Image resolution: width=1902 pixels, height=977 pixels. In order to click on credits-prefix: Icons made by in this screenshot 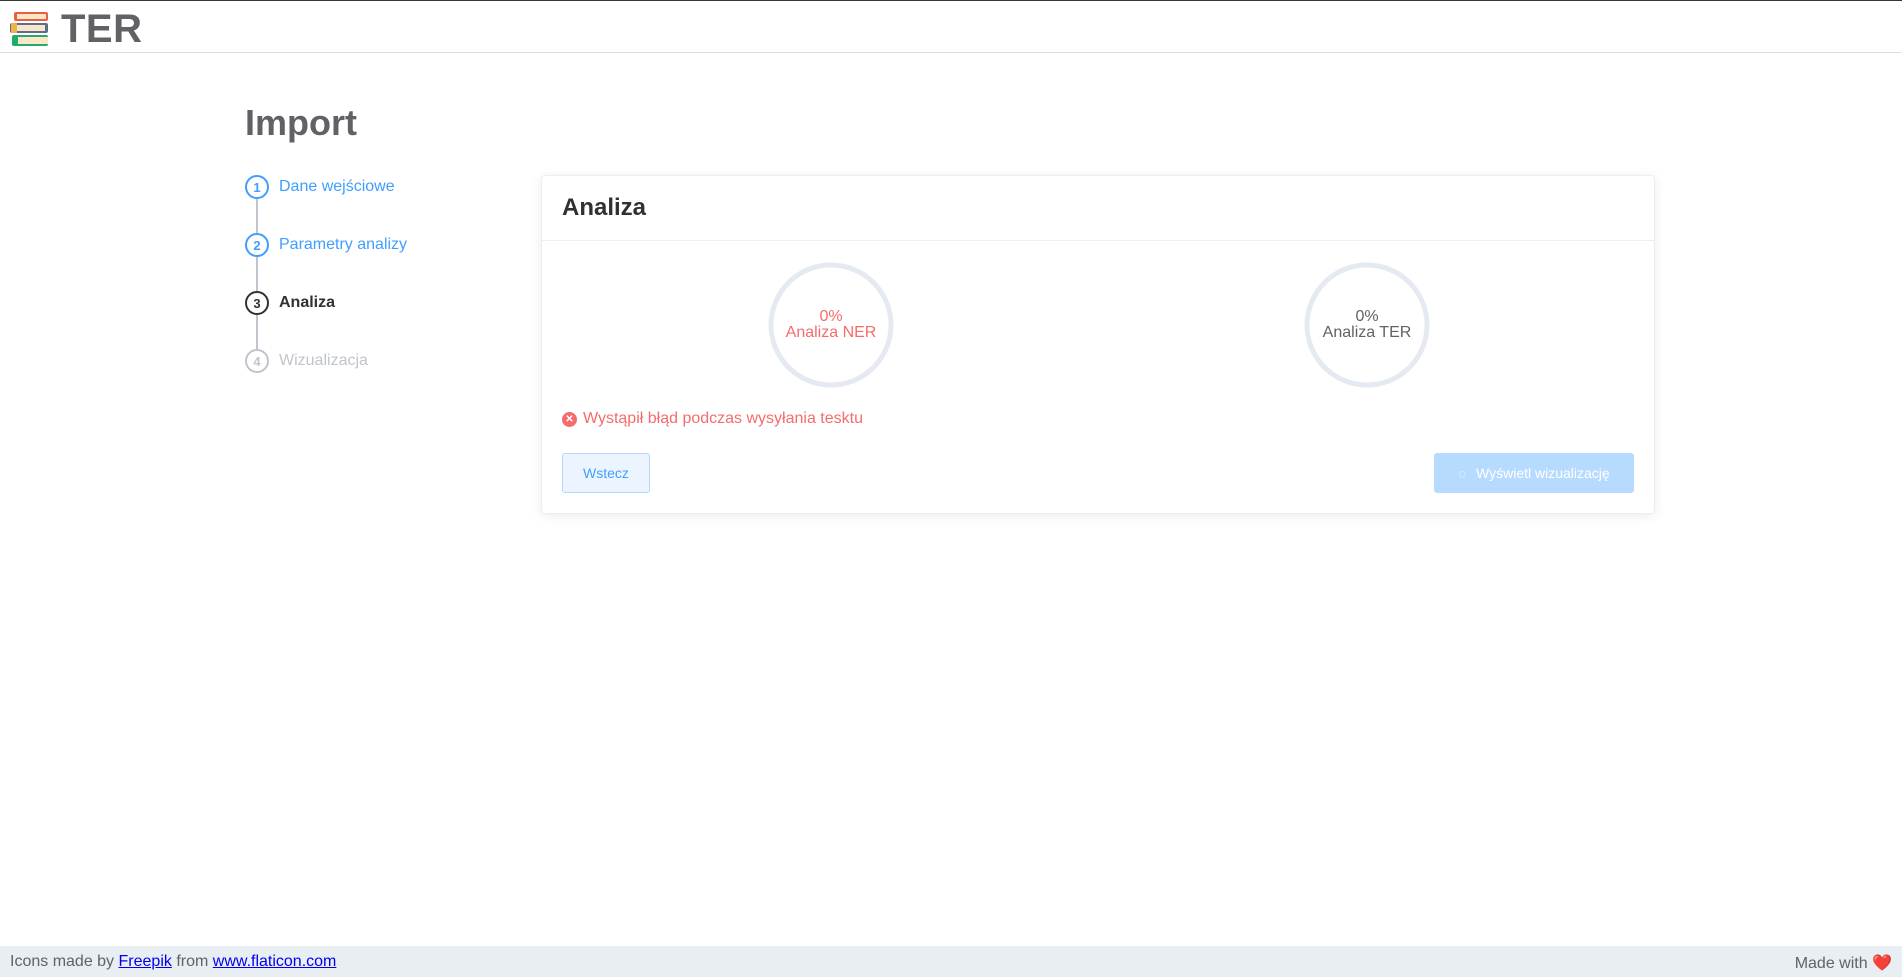, I will do `click(62, 961)`.